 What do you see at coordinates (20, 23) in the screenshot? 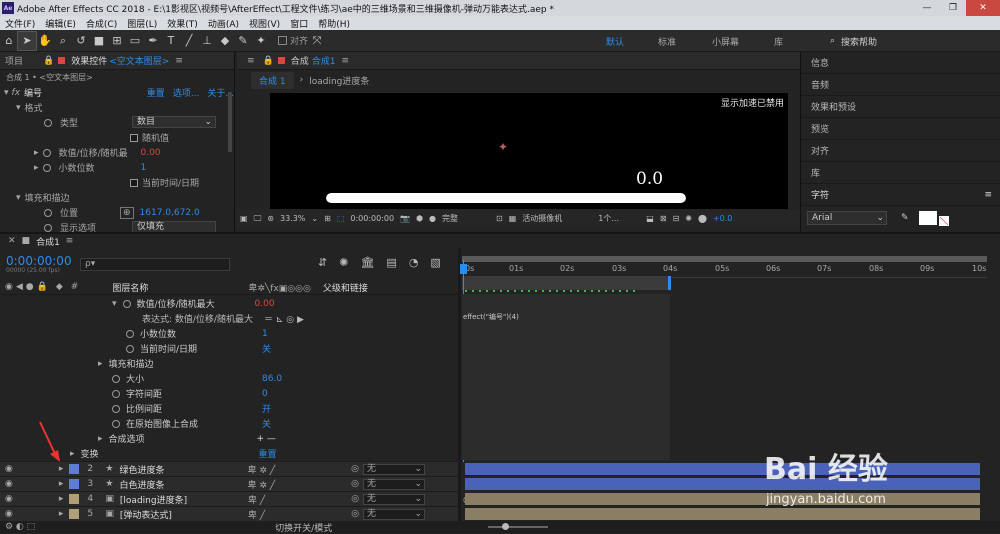
I see `menu-file: 文件(F)` at bounding box center [20, 23].